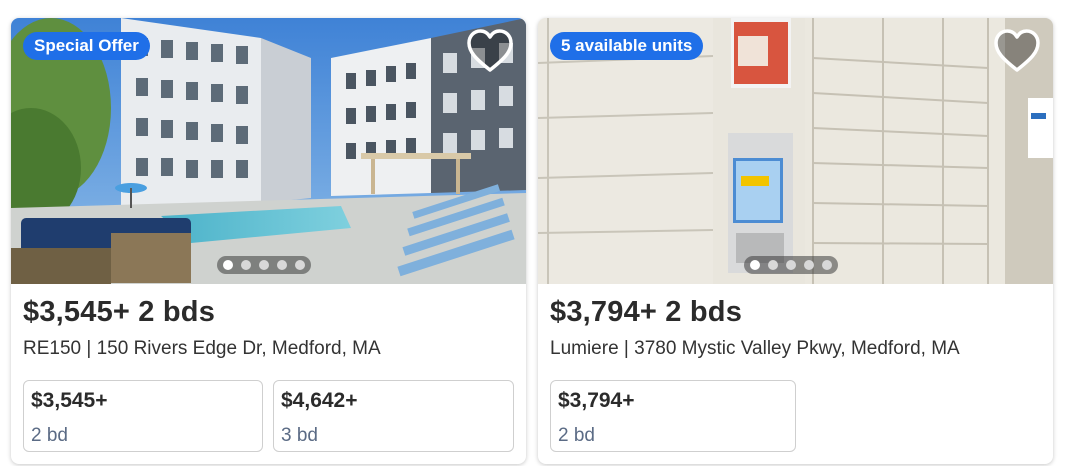 This screenshot has height=466, width=1068. What do you see at coordinates (673, 416) in the screenshot?
I see `unit-option-2bd: $3,794+ 2 bd` at bounding box center [673, 416].